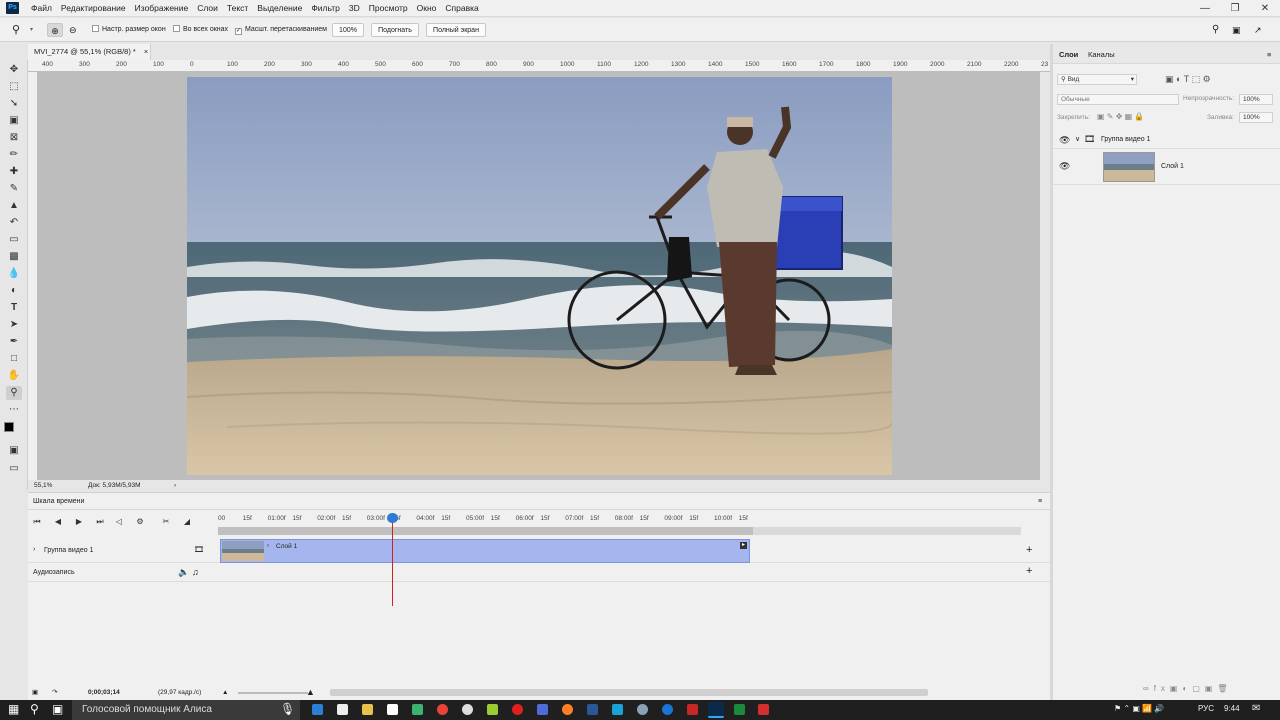 The width and height of the screenshot is (1280, 720). I want to click on zoom-level: 55,1%, so click(43, 485).